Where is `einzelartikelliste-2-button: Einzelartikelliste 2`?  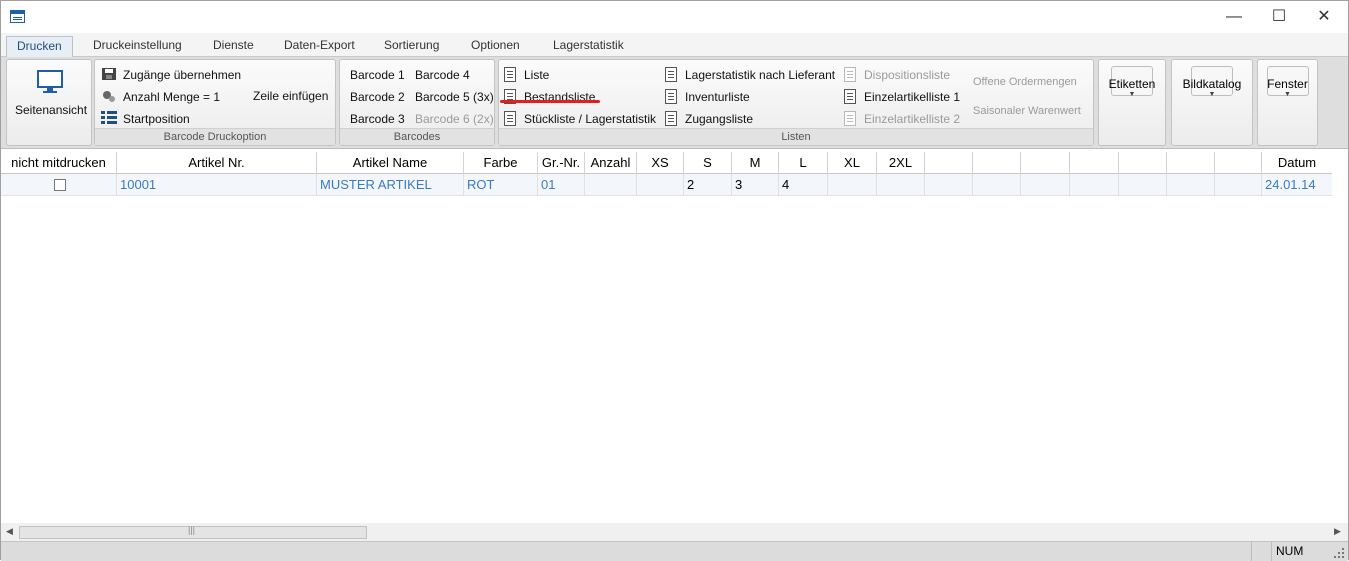
einzelartikelliste-2-button: Einzelartikelliste 2 is located at coordinates (902, 119).